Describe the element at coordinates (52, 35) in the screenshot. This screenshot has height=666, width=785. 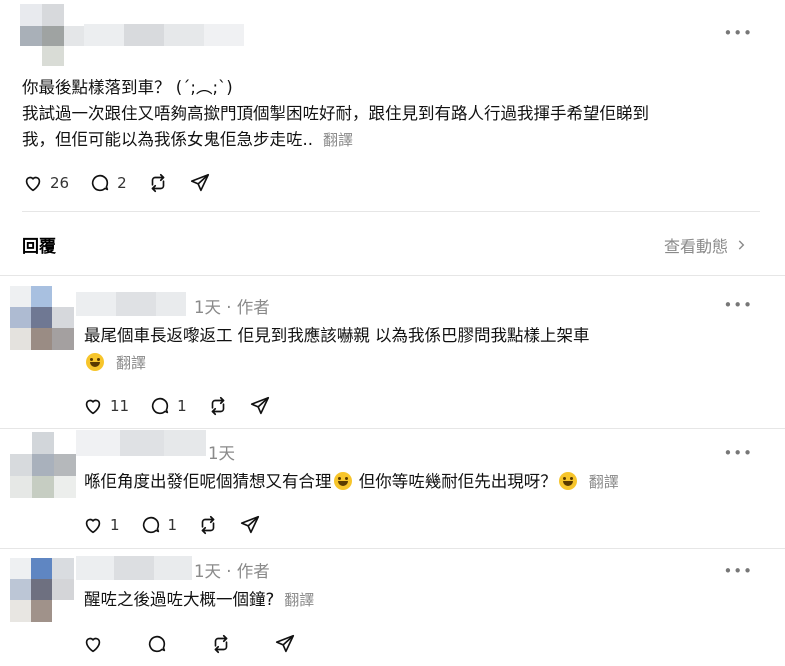
I see `post-avatar` at that location.